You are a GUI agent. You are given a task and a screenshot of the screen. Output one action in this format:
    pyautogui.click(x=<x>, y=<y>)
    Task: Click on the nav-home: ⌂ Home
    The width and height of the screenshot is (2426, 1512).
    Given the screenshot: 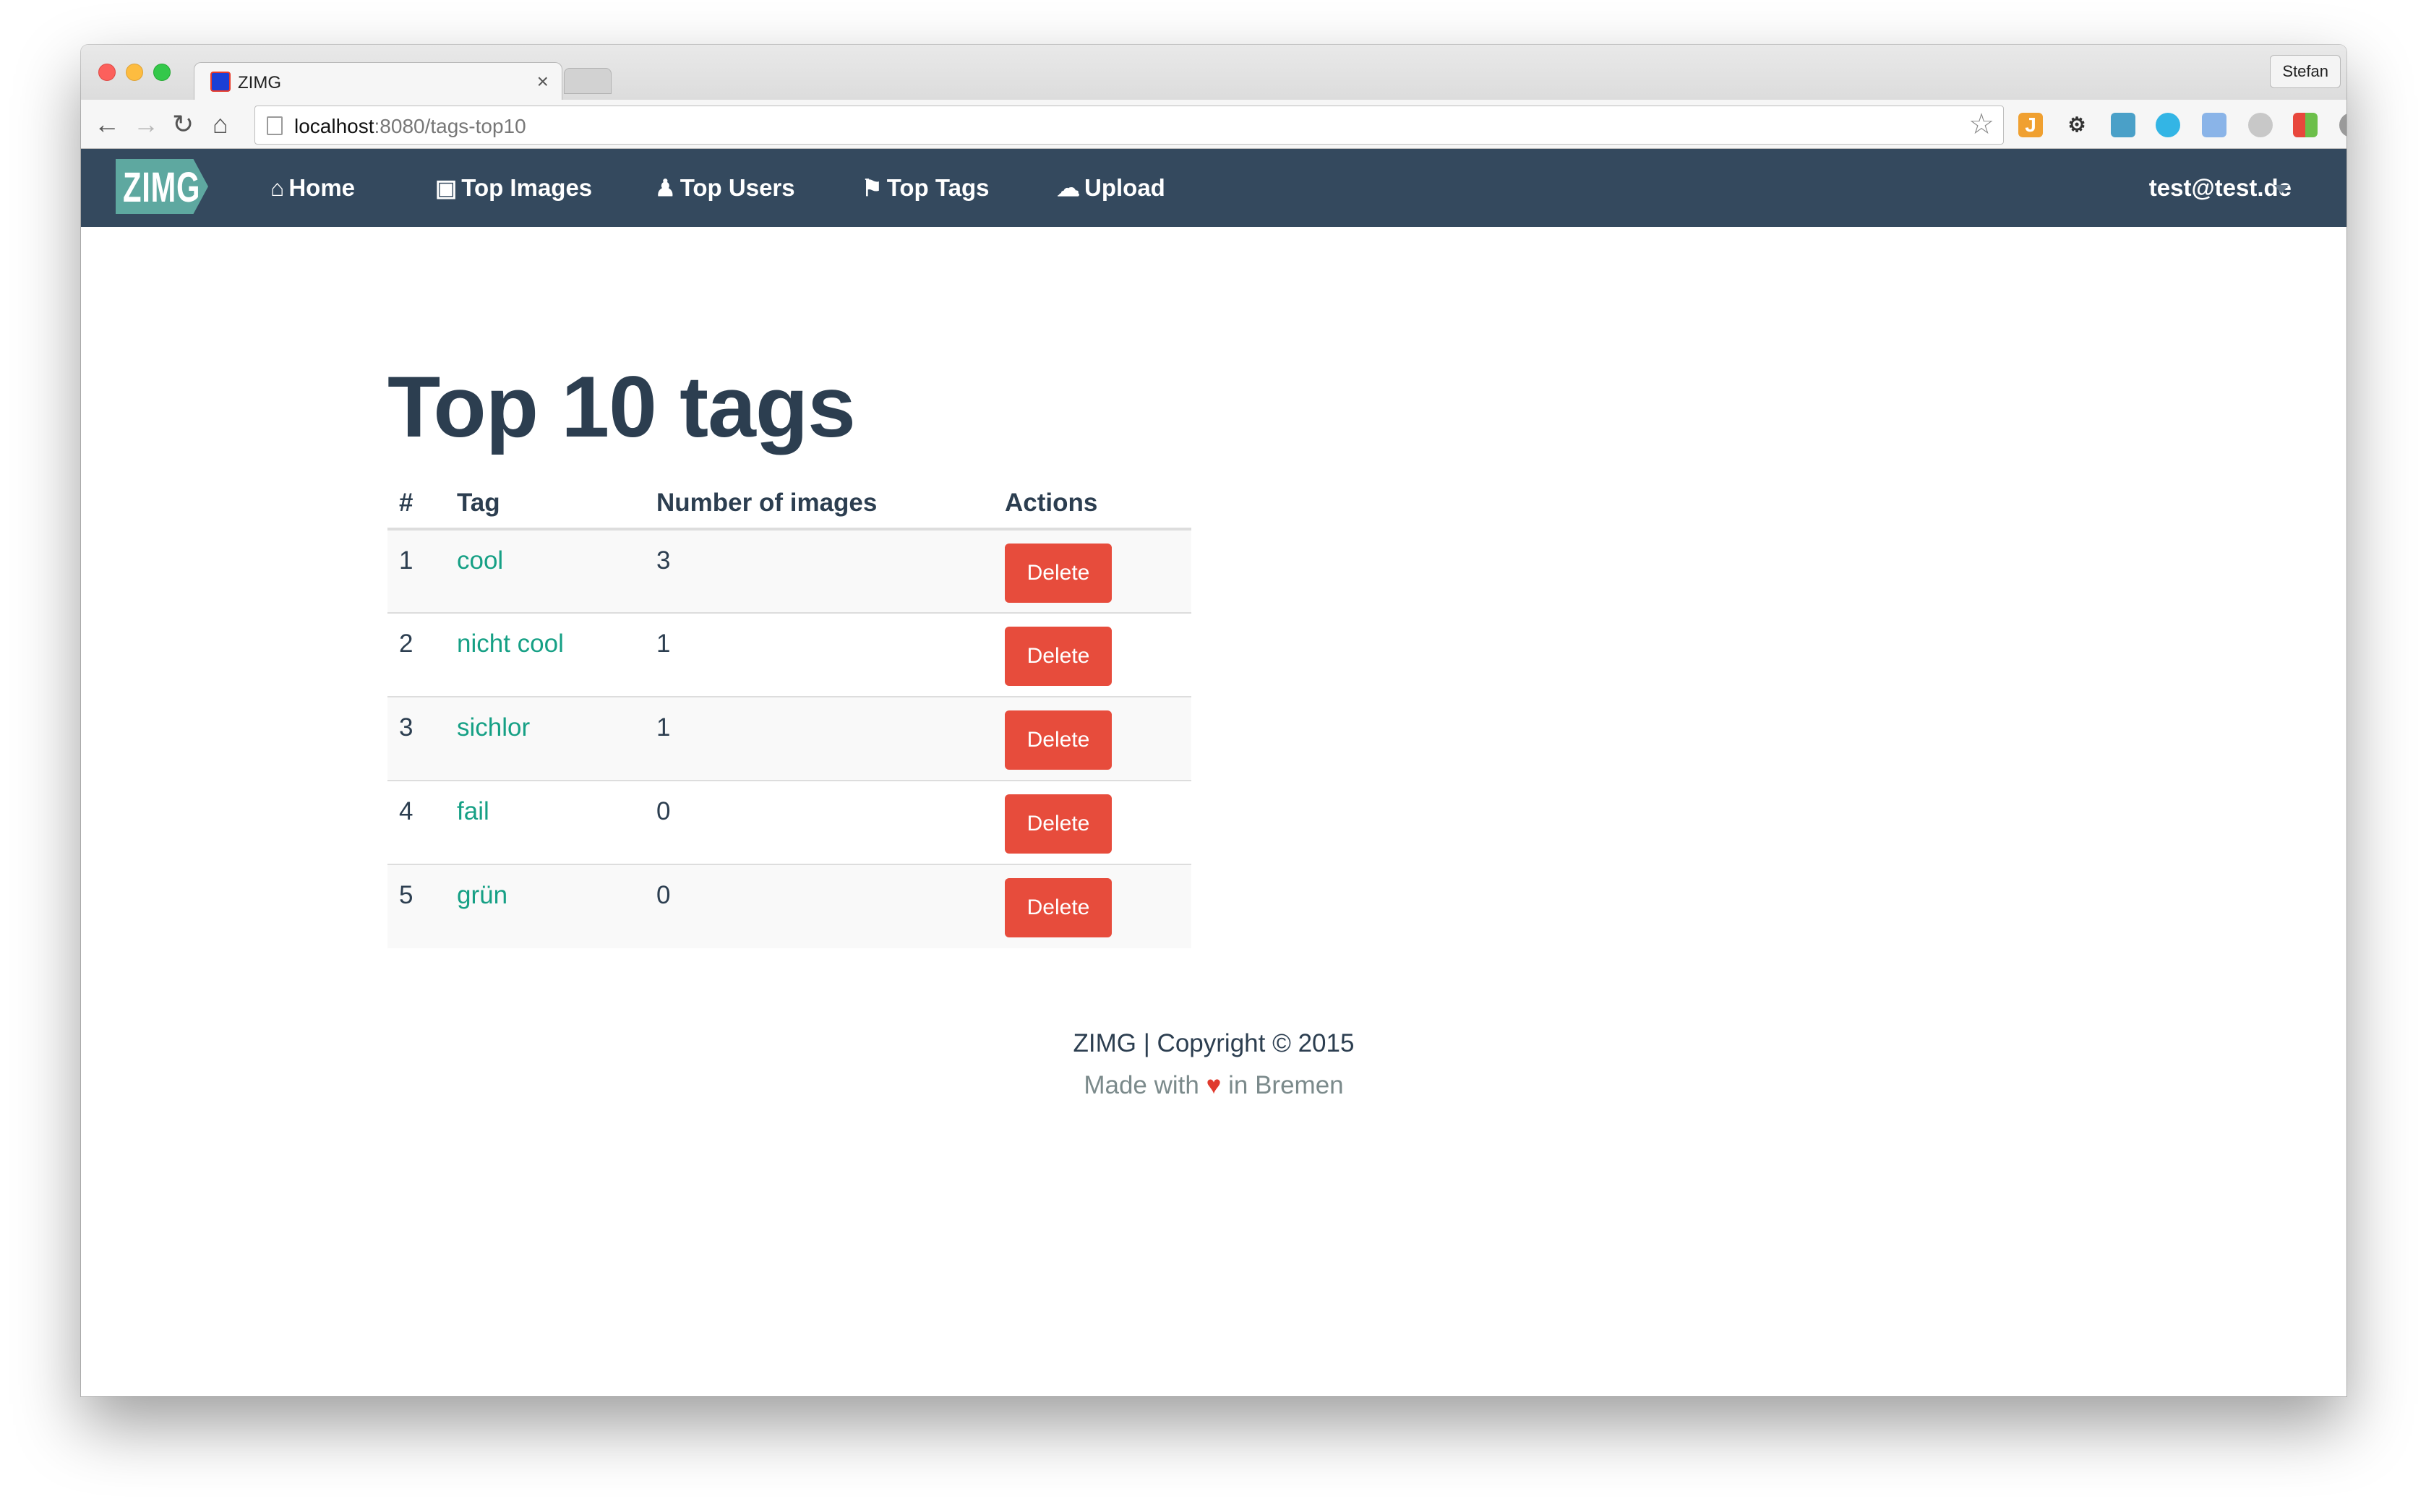 What is the action you would take?
    pyautogui.click(x=312, y=188)
    